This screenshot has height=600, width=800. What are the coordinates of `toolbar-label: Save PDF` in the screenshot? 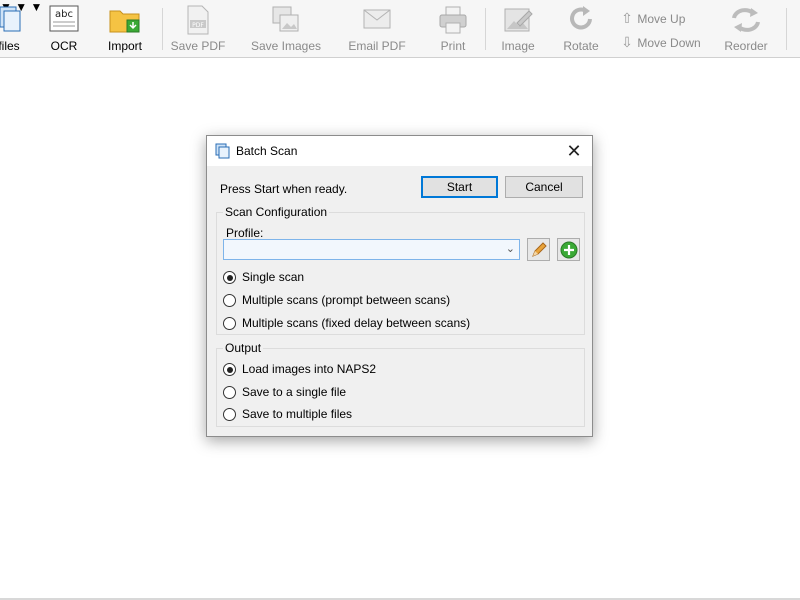 It's located at (198, 46).